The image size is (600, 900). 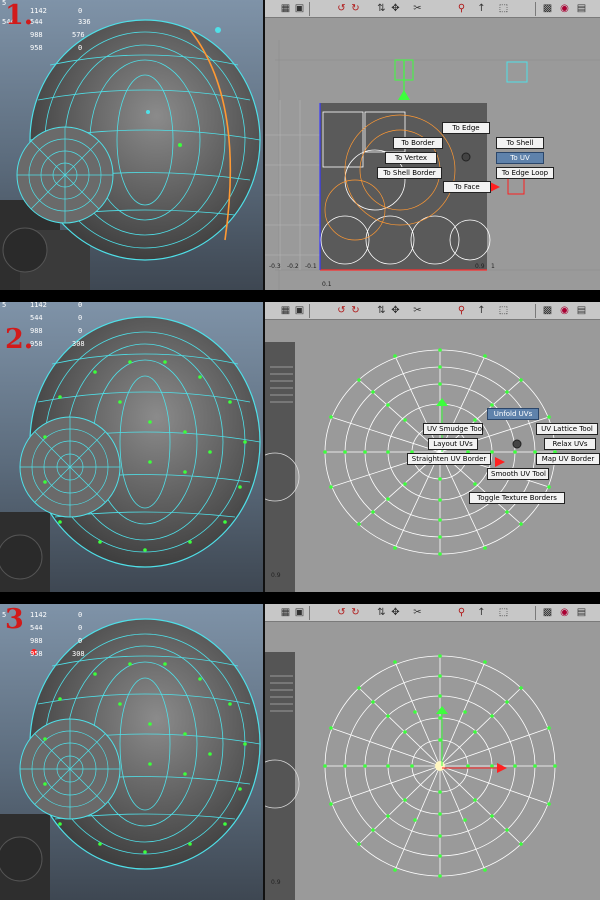 What do you see at coordinates (131, 145) in the screenshot?
I see `viewport-3d: 5 1142 544 544 988 958 0 336 576 0 1.` at bounding box center [131, 145].